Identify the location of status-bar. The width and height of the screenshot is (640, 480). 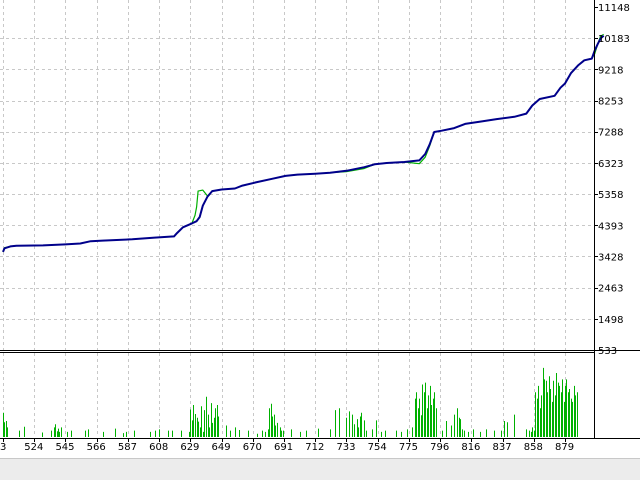
(320, 469).